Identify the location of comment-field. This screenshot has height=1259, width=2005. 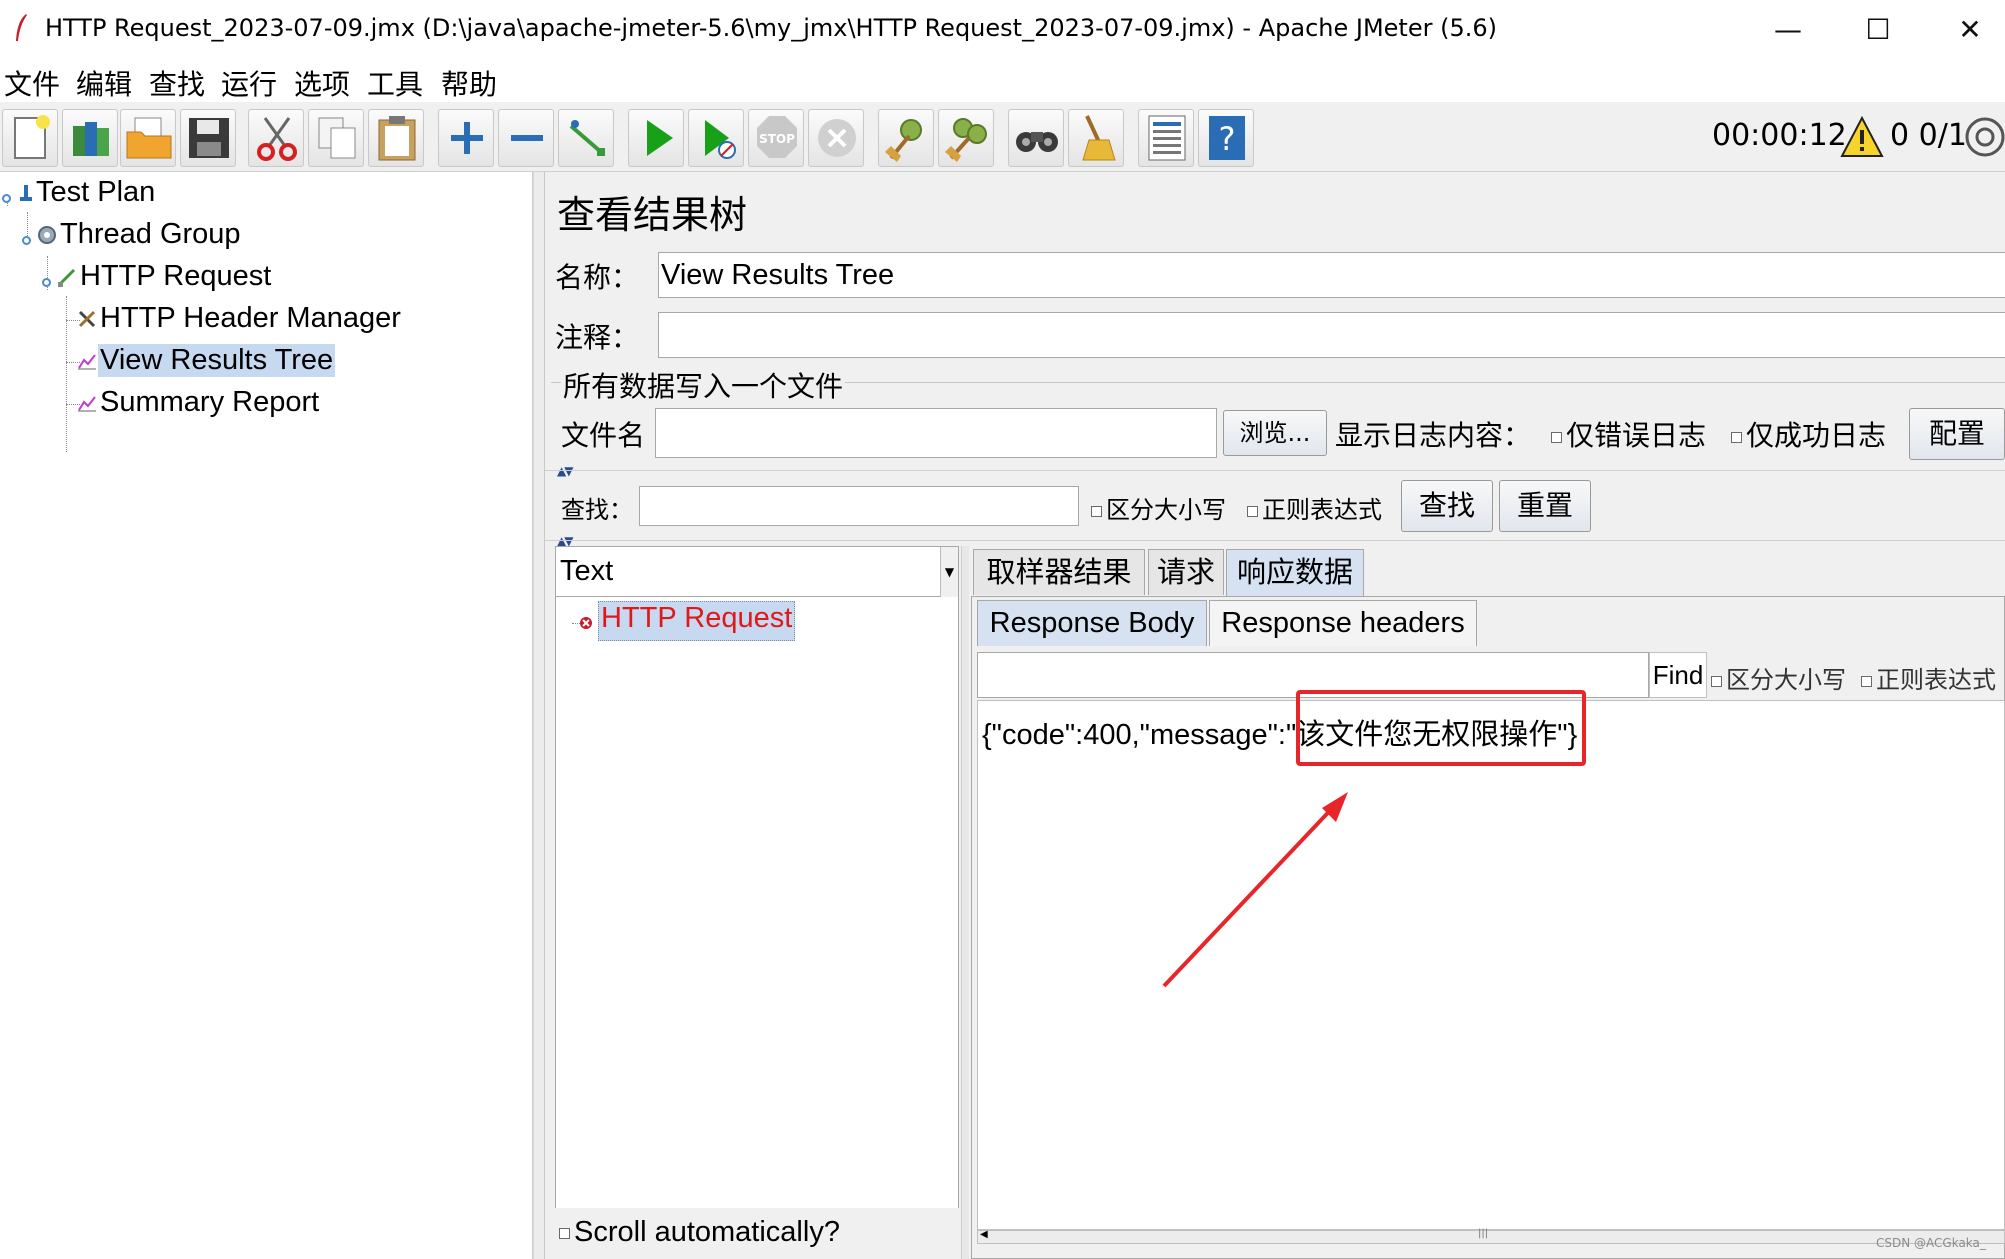
(1331, 335).